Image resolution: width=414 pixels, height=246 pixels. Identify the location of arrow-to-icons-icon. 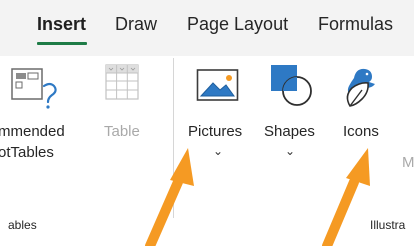
(346, 197).